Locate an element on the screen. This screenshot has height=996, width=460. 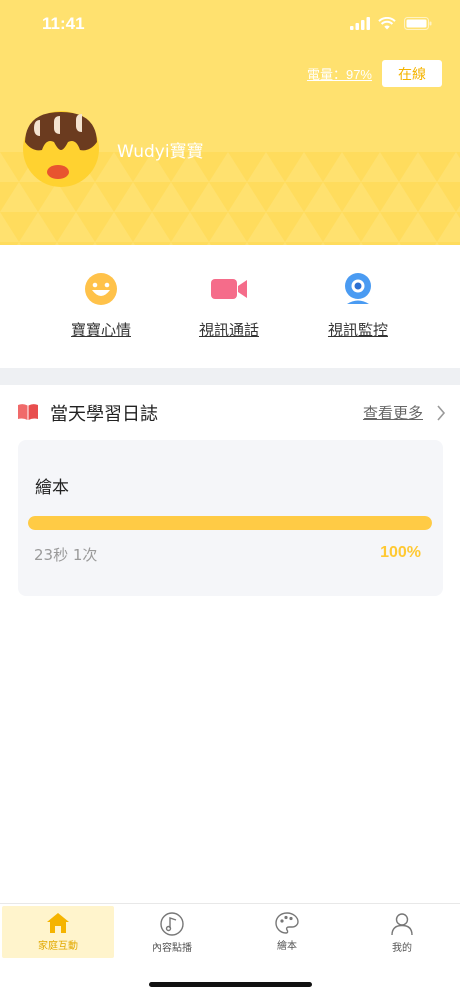
log-item-title: 繪本 is located at coordinates (52, 488).